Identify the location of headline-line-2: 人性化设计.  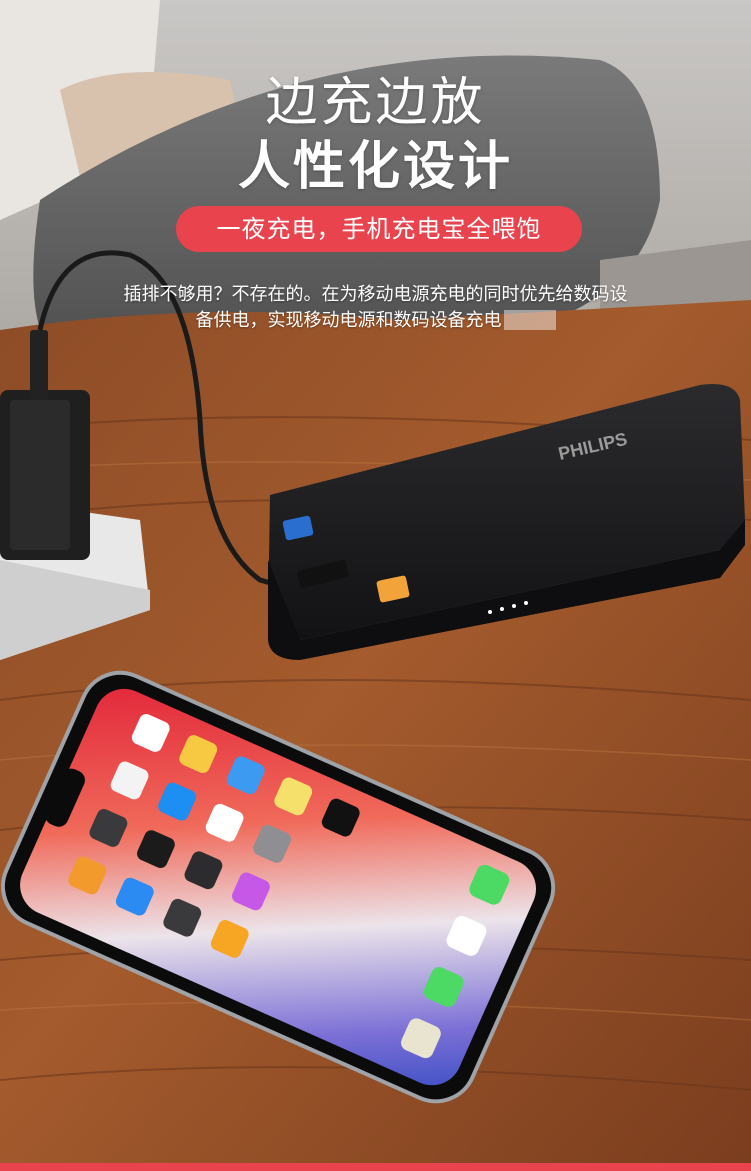
(375, 167).